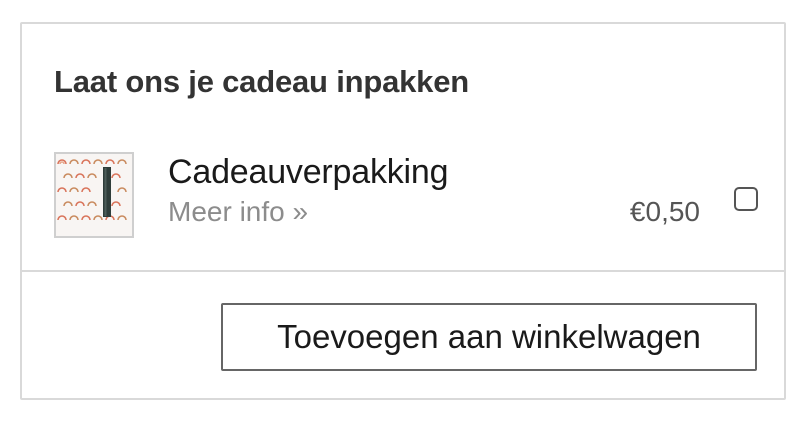 This screenshot has width=810, height=430. Describe the element at coordinates (403, 271) in the screenshot. I see `divider` at that location.